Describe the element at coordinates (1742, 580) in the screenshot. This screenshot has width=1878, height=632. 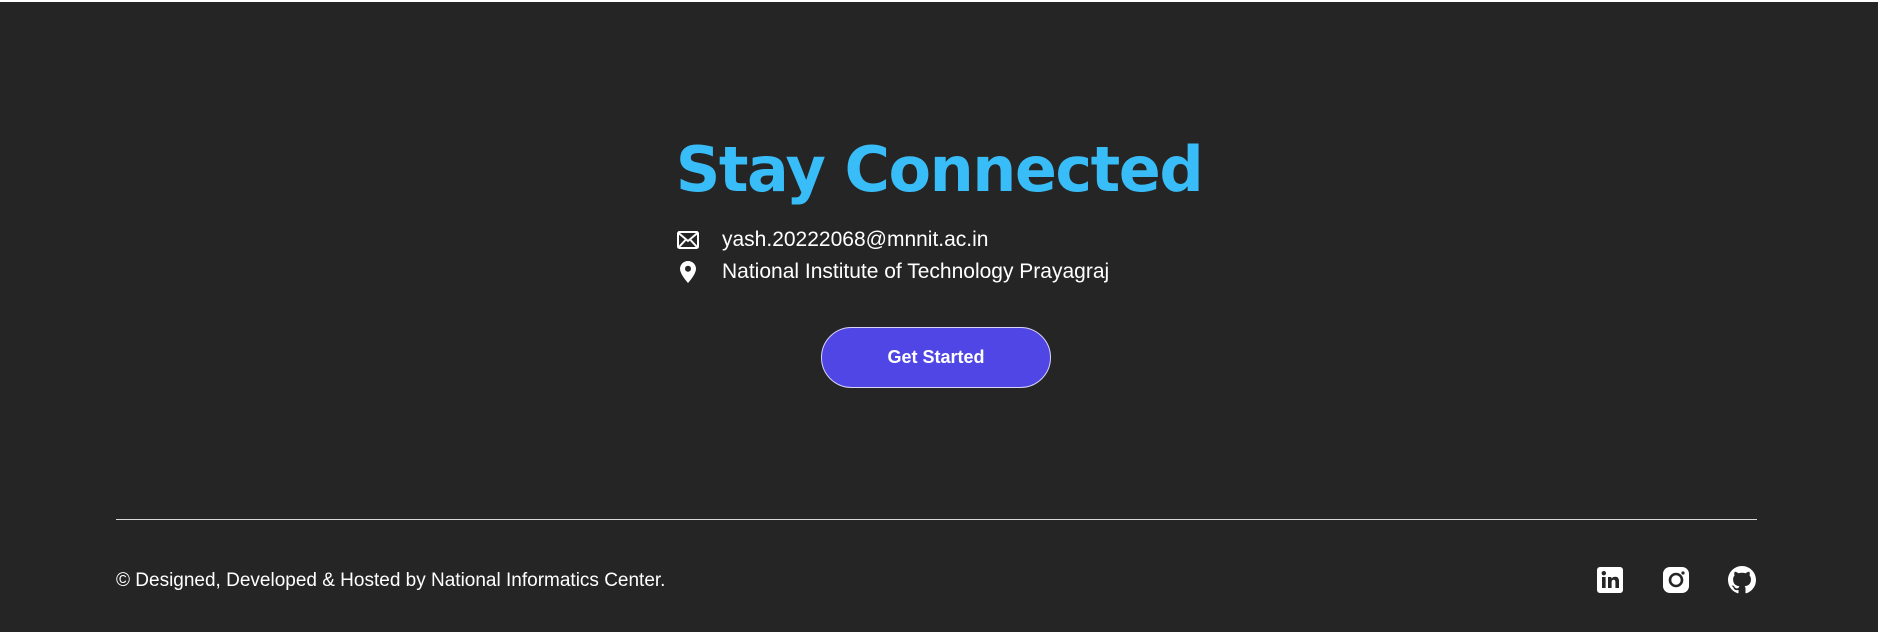
I see `github-icon` at that location.